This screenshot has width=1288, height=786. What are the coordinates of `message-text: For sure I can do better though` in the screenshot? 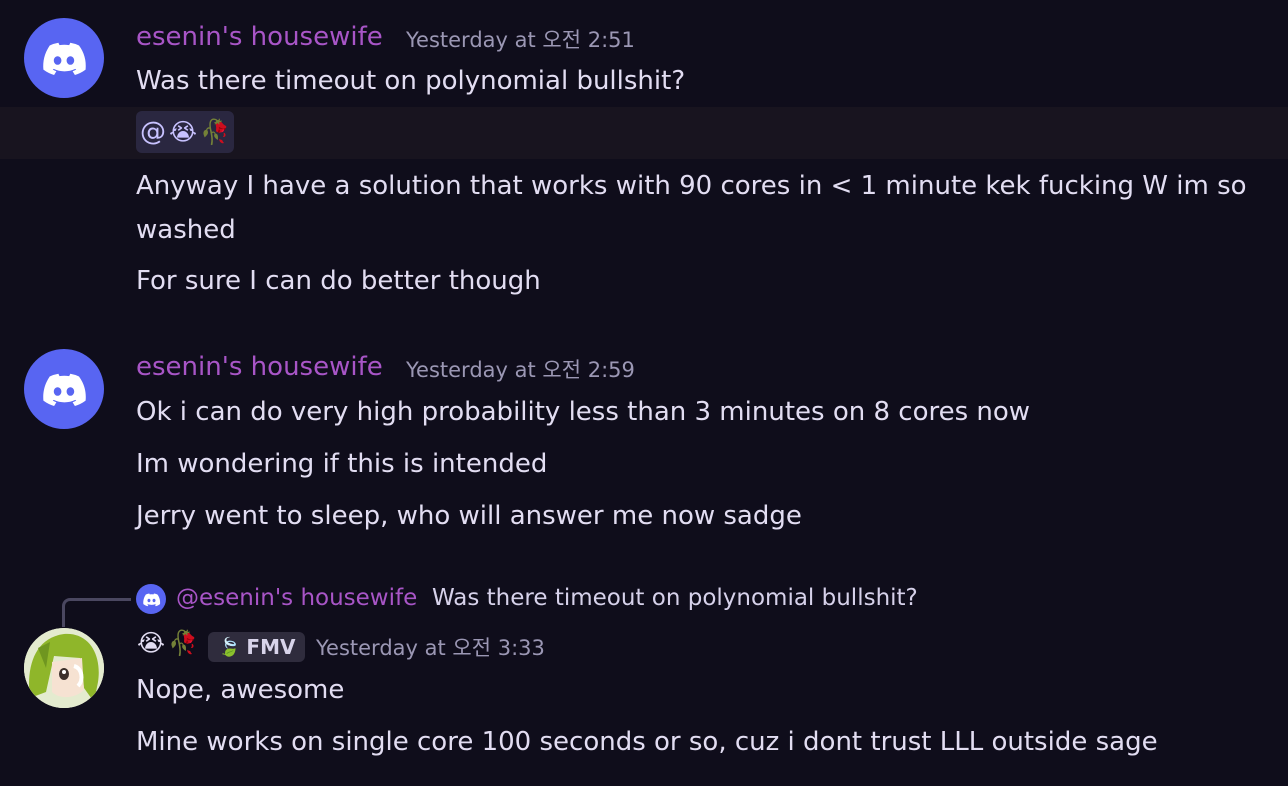 It's located at (338, 281).